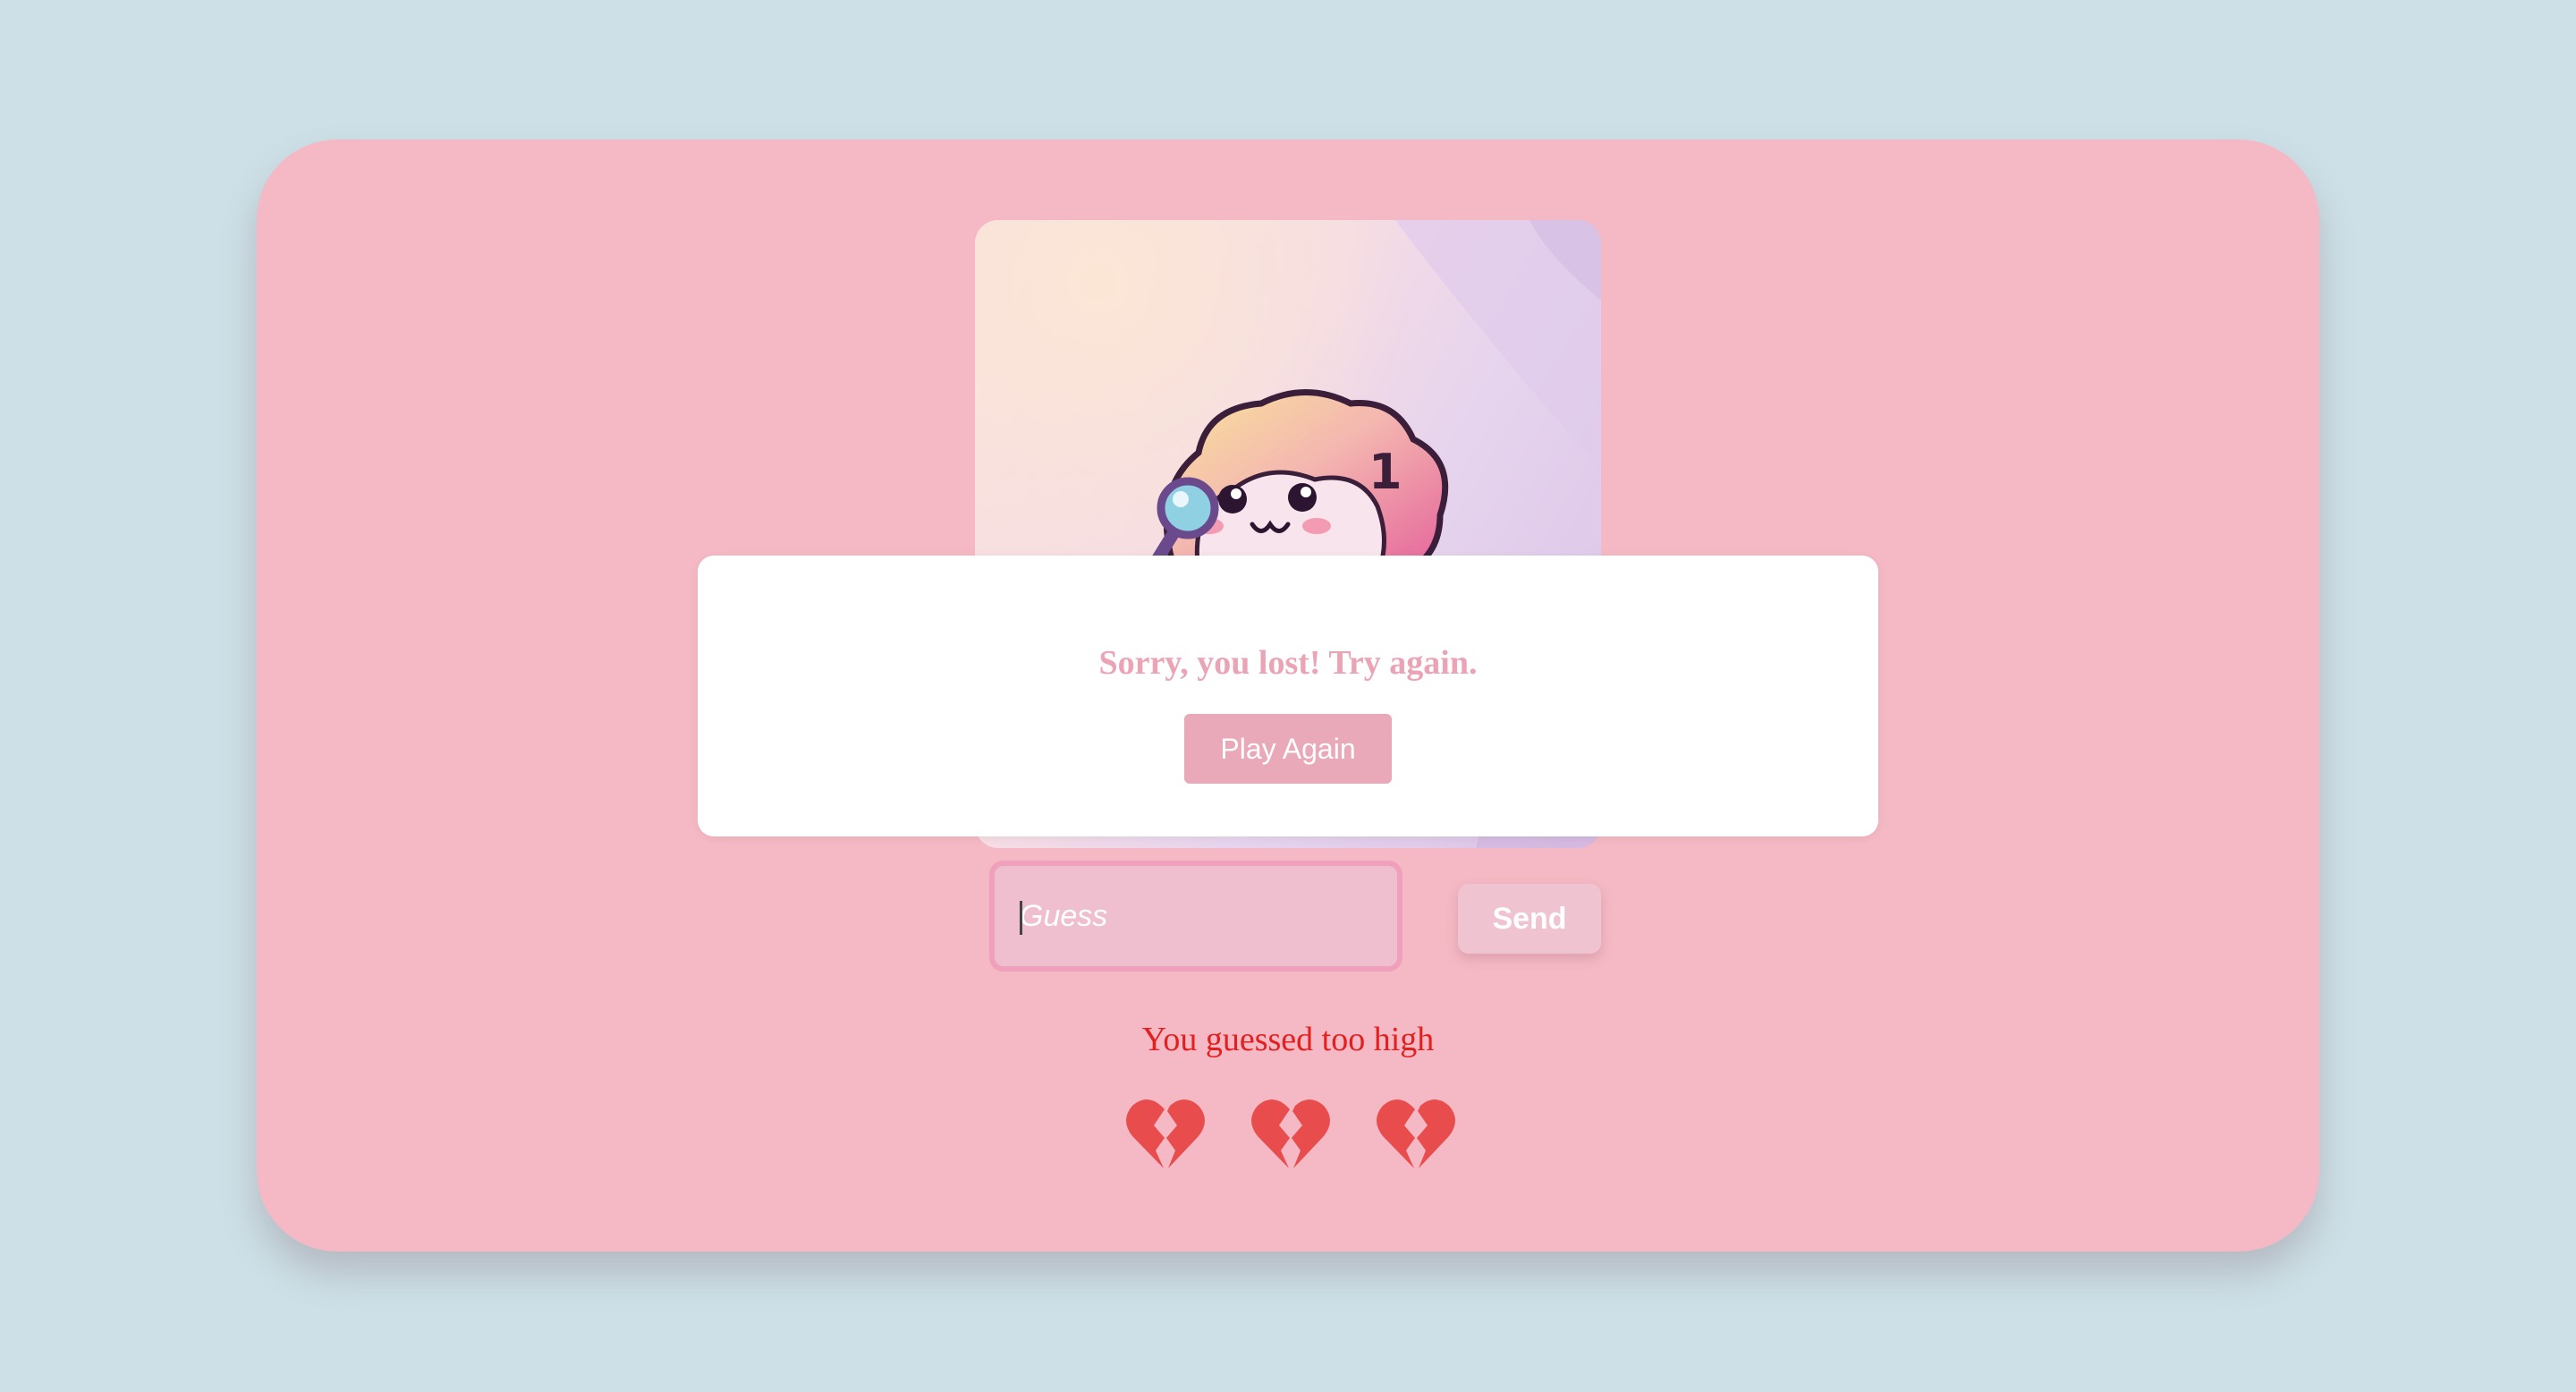 This screenshot has height=1392, width=2576. I want to click on play-again-button: Play Again, so click(1288, 749).